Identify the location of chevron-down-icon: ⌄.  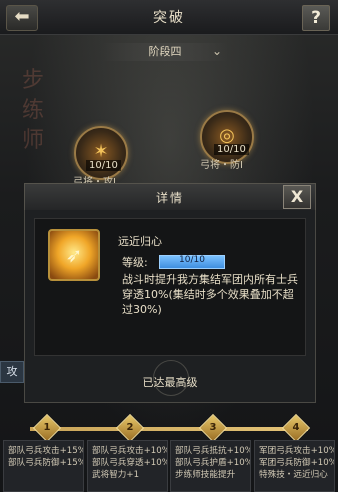
(216, 51).